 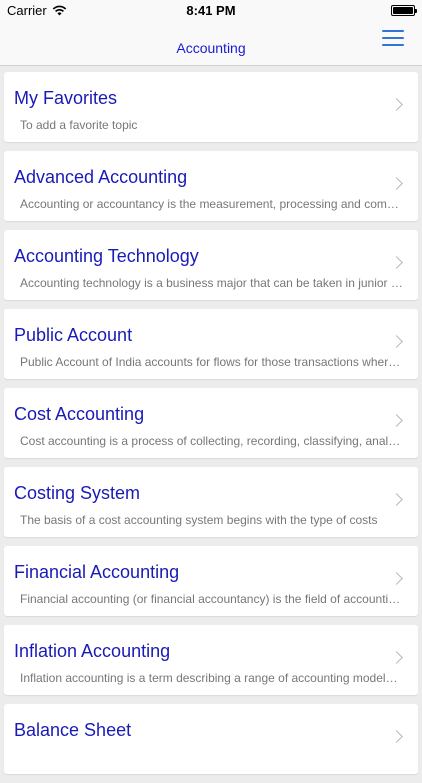 What do you see at coordinates (97, 572) in the screenshot?
I see `list-item-title: Financial Accounting` at bounding box center [97, 572].